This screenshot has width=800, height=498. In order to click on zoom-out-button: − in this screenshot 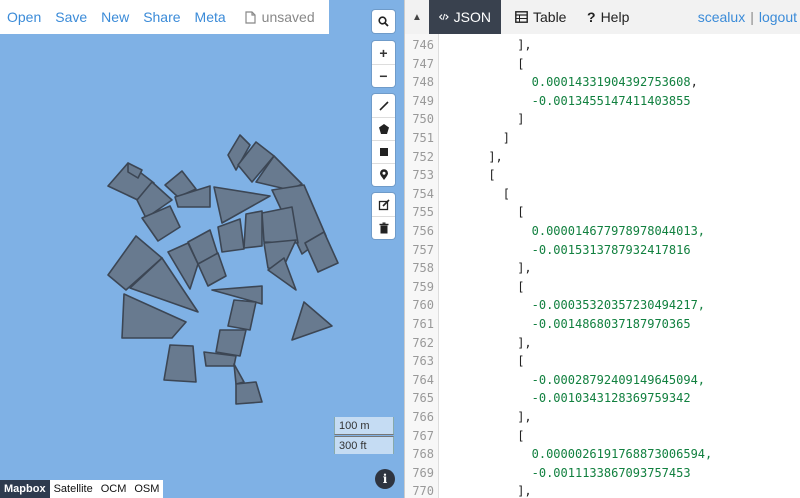, I will do `click(383, 75)`.